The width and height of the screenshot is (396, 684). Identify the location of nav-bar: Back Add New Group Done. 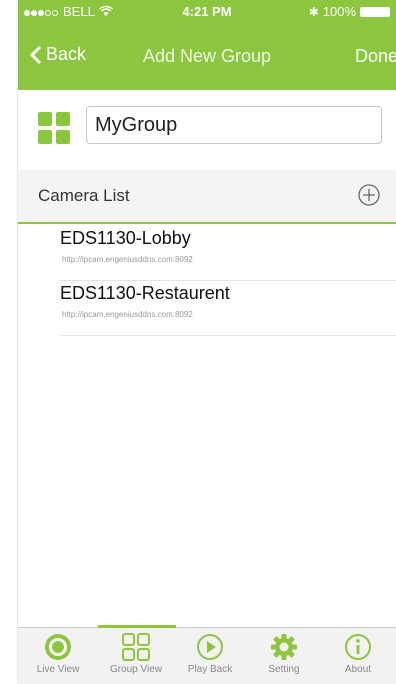
(207, 58).